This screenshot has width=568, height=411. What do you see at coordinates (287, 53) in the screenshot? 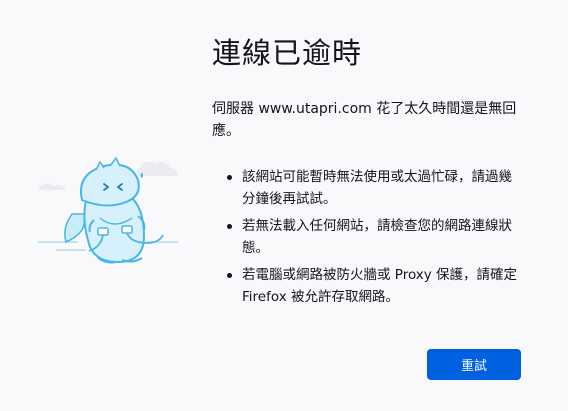
I see `page-title: 連線已逾時` at bounding box center [287, 53].